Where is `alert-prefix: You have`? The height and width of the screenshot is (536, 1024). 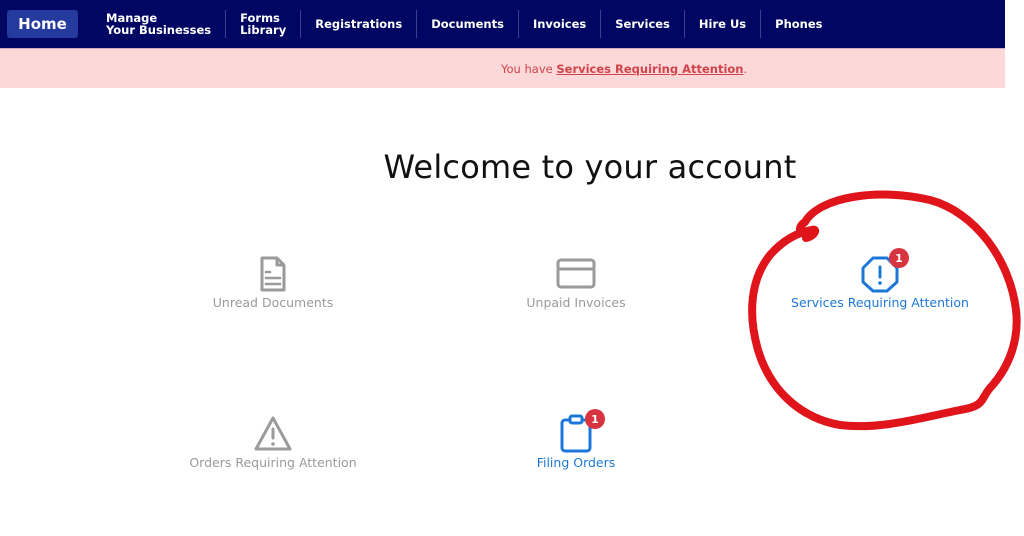
alert-prefix: You have is located at coordinates (529, 68).